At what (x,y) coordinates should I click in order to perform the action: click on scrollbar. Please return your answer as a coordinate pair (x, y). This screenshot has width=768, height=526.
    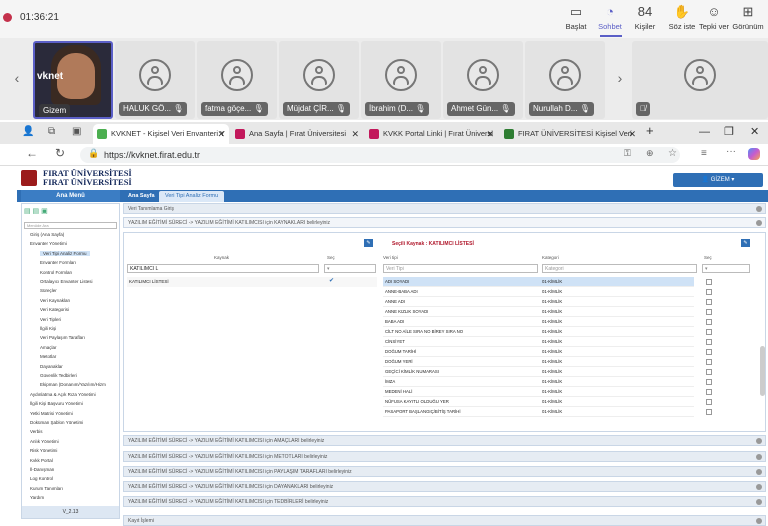
    Looking at the image, I should click on (762, 371).